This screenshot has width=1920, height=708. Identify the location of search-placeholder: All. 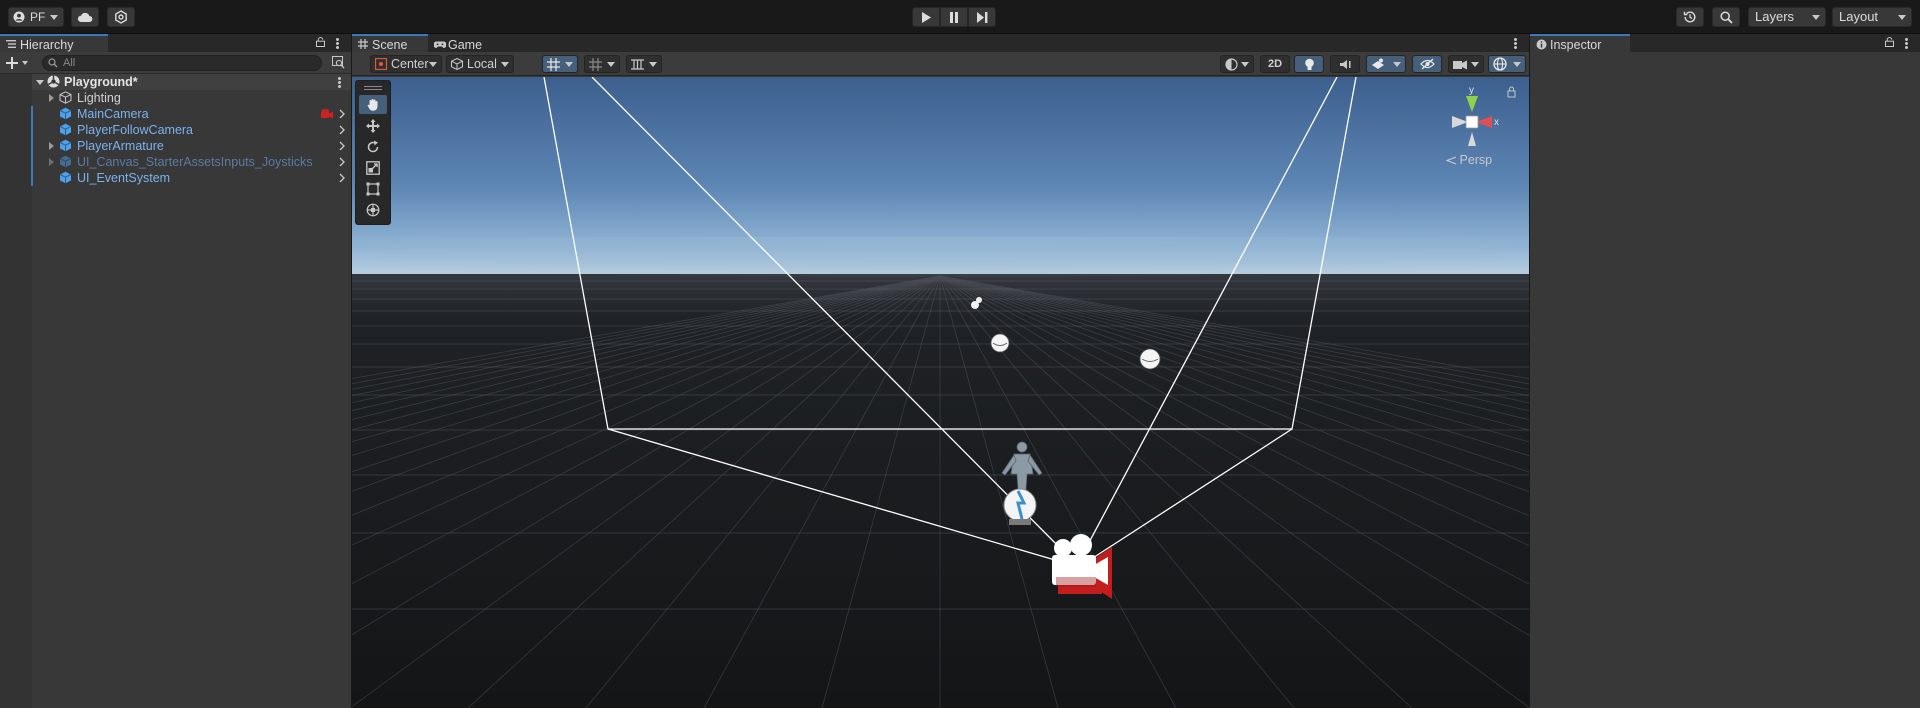
(69, 63).